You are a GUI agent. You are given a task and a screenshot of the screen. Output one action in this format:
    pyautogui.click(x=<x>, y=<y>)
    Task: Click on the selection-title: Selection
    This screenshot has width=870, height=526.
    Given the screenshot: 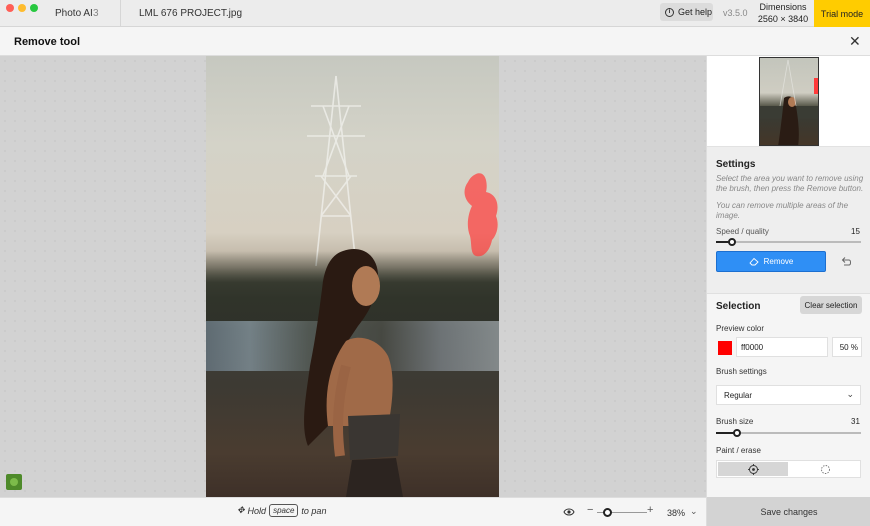 What is the action you would take?
    pyautogui.click(x=738, y=306)
    